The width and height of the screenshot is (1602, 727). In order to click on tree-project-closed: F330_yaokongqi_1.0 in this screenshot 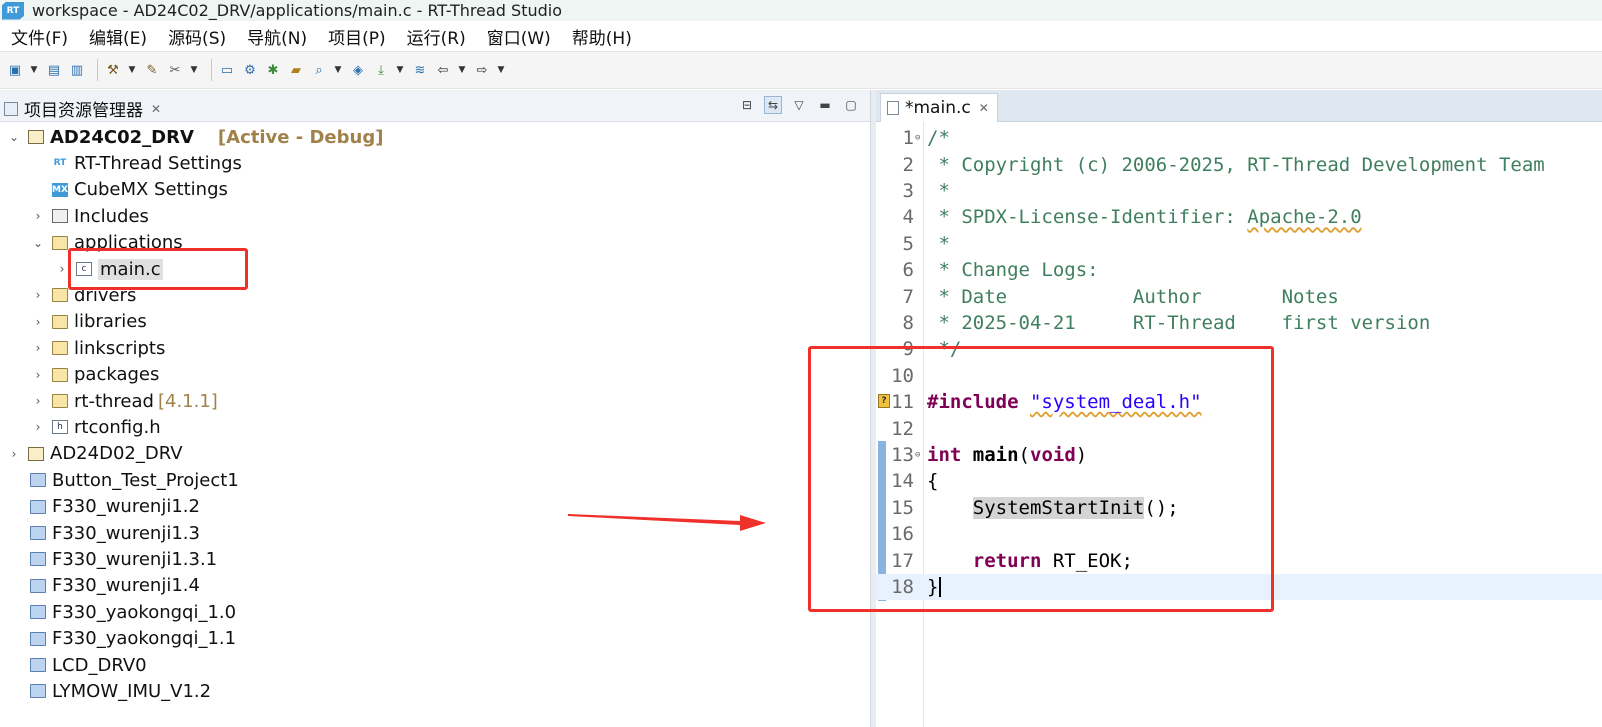, I will do `click(133, 612)`.